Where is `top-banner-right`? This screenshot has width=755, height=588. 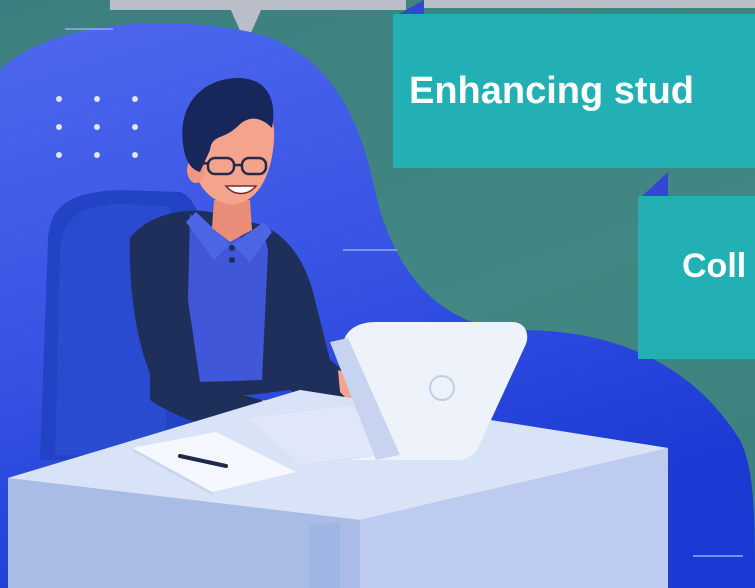
top-banner-right is located at coordinates (589, 4).